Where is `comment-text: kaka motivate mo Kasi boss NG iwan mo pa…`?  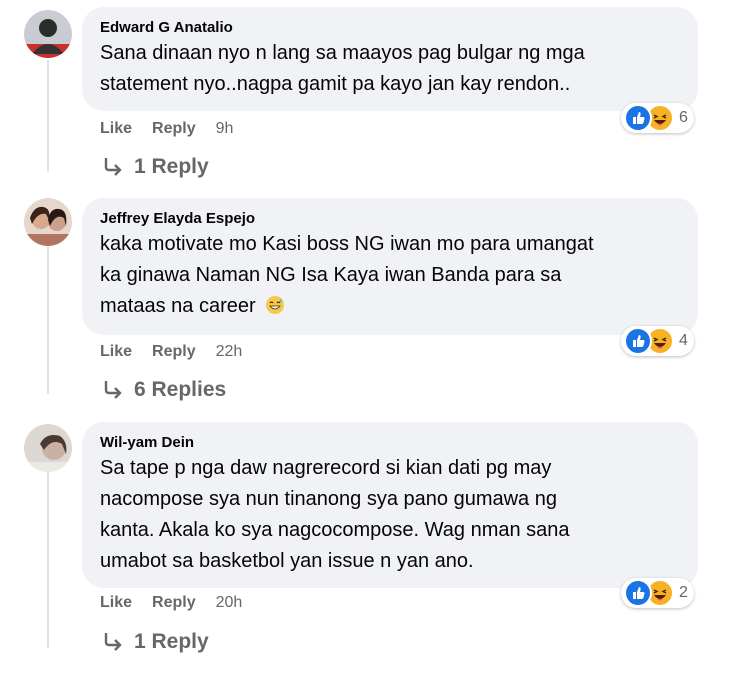
comment-text: kaka motivate mo Kasi boss NG iwan mo pa… is located at coordinates (391, 275).